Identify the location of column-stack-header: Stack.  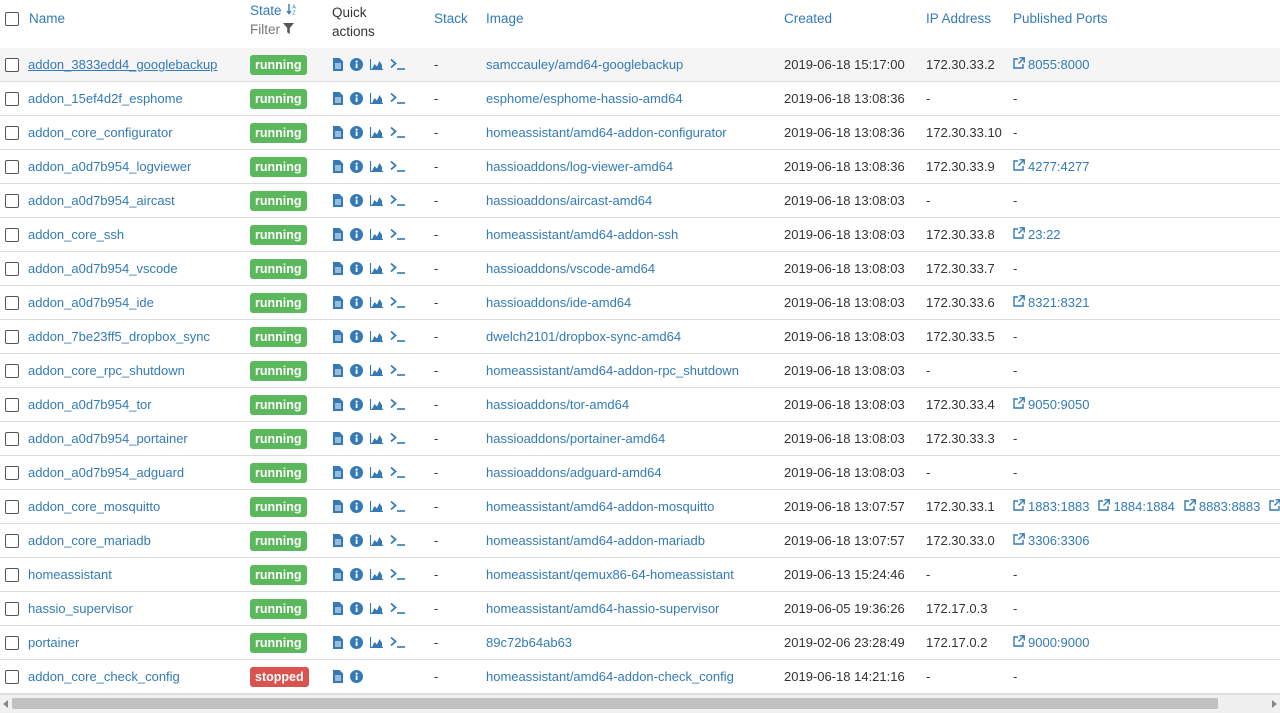
(451, 18).